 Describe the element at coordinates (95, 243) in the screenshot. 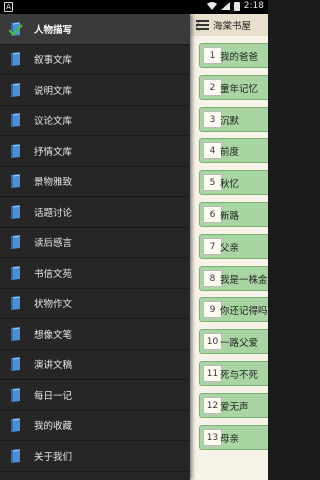

I see `drawer-item: 读后感言` at that location.